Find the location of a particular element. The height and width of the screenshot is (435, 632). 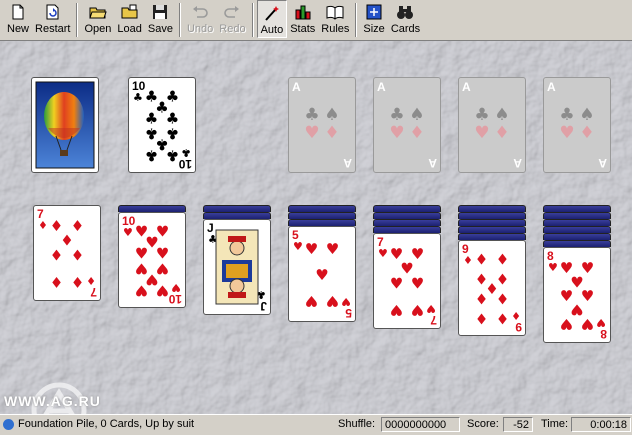

tableau-top-card: 10 ♥ 10 ♥ ♥ ♥ ♥ ♥ ♥ ♥ ♥ ♥ ♥ ♥ is located at coordinates (152, 260).